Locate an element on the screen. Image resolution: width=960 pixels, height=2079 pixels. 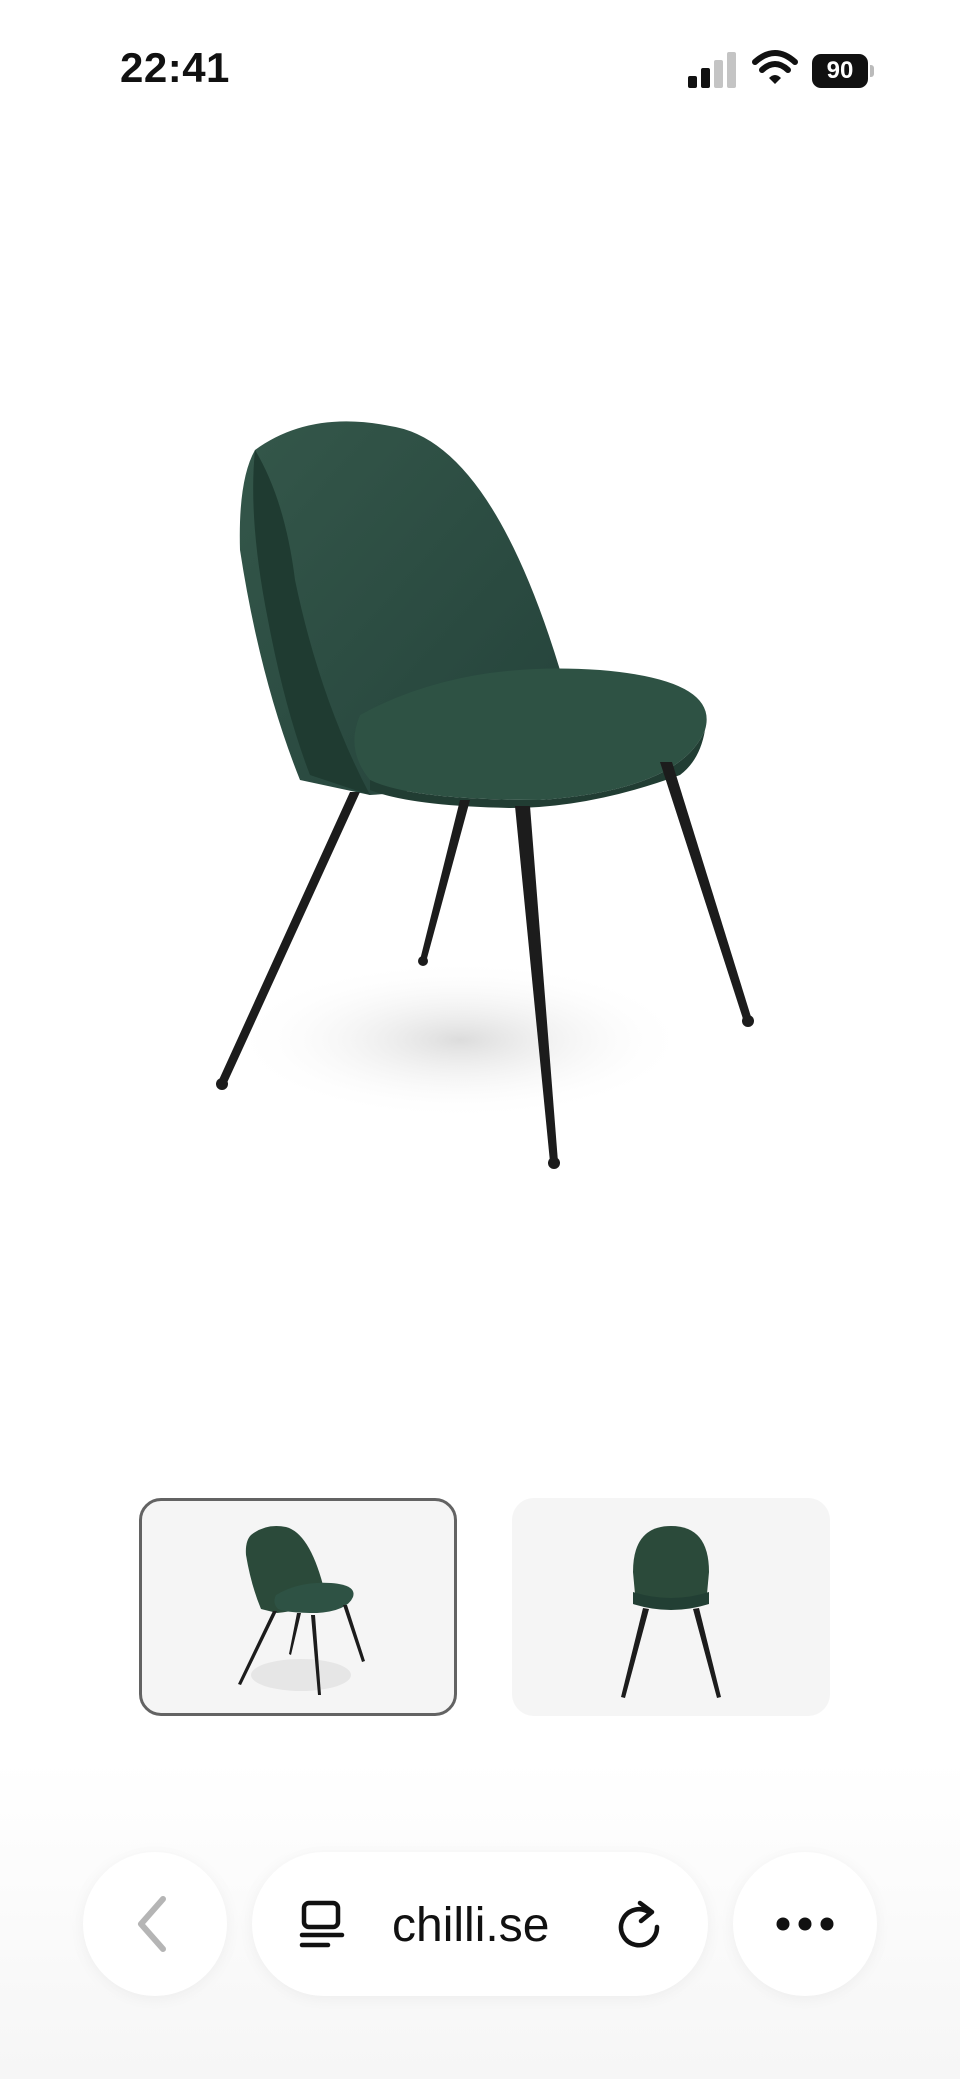
chevron-left-icon is located at coordinates (152, 1924).